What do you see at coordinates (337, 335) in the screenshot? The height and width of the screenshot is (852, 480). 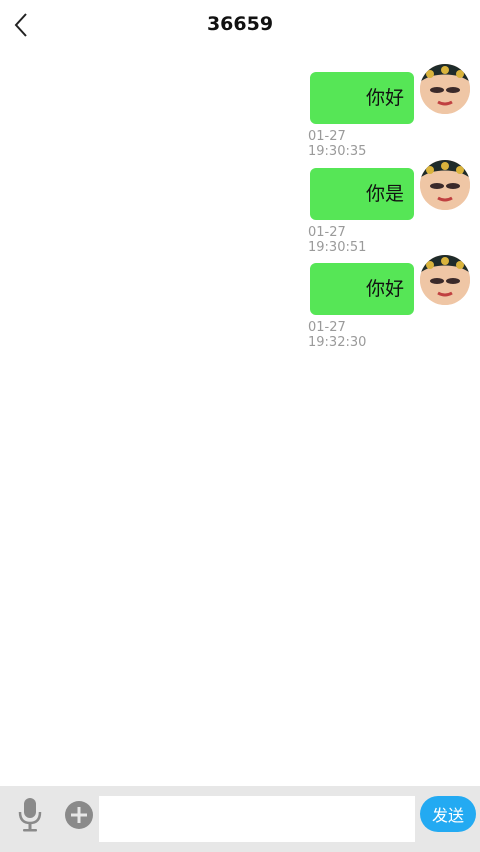 I see `message-timestamp: 01-27 19:32:30` at bounding box center [337, 335].